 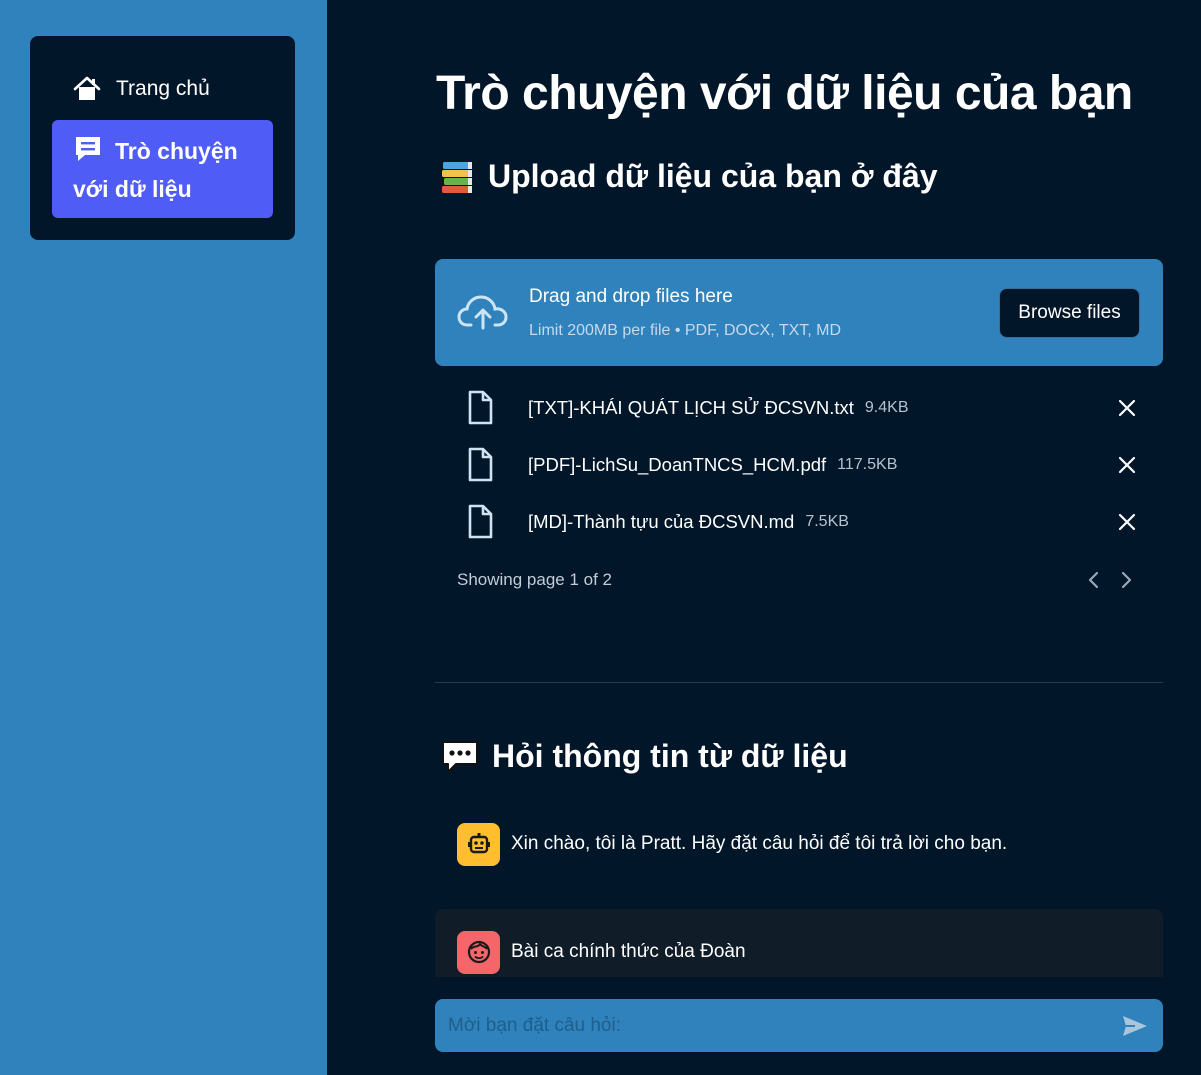 What do you see at coordinates (631, 296) in the screenshot?
I see `dropzone-instructions: Drag and drop files here` at bounding box center [631, 296].